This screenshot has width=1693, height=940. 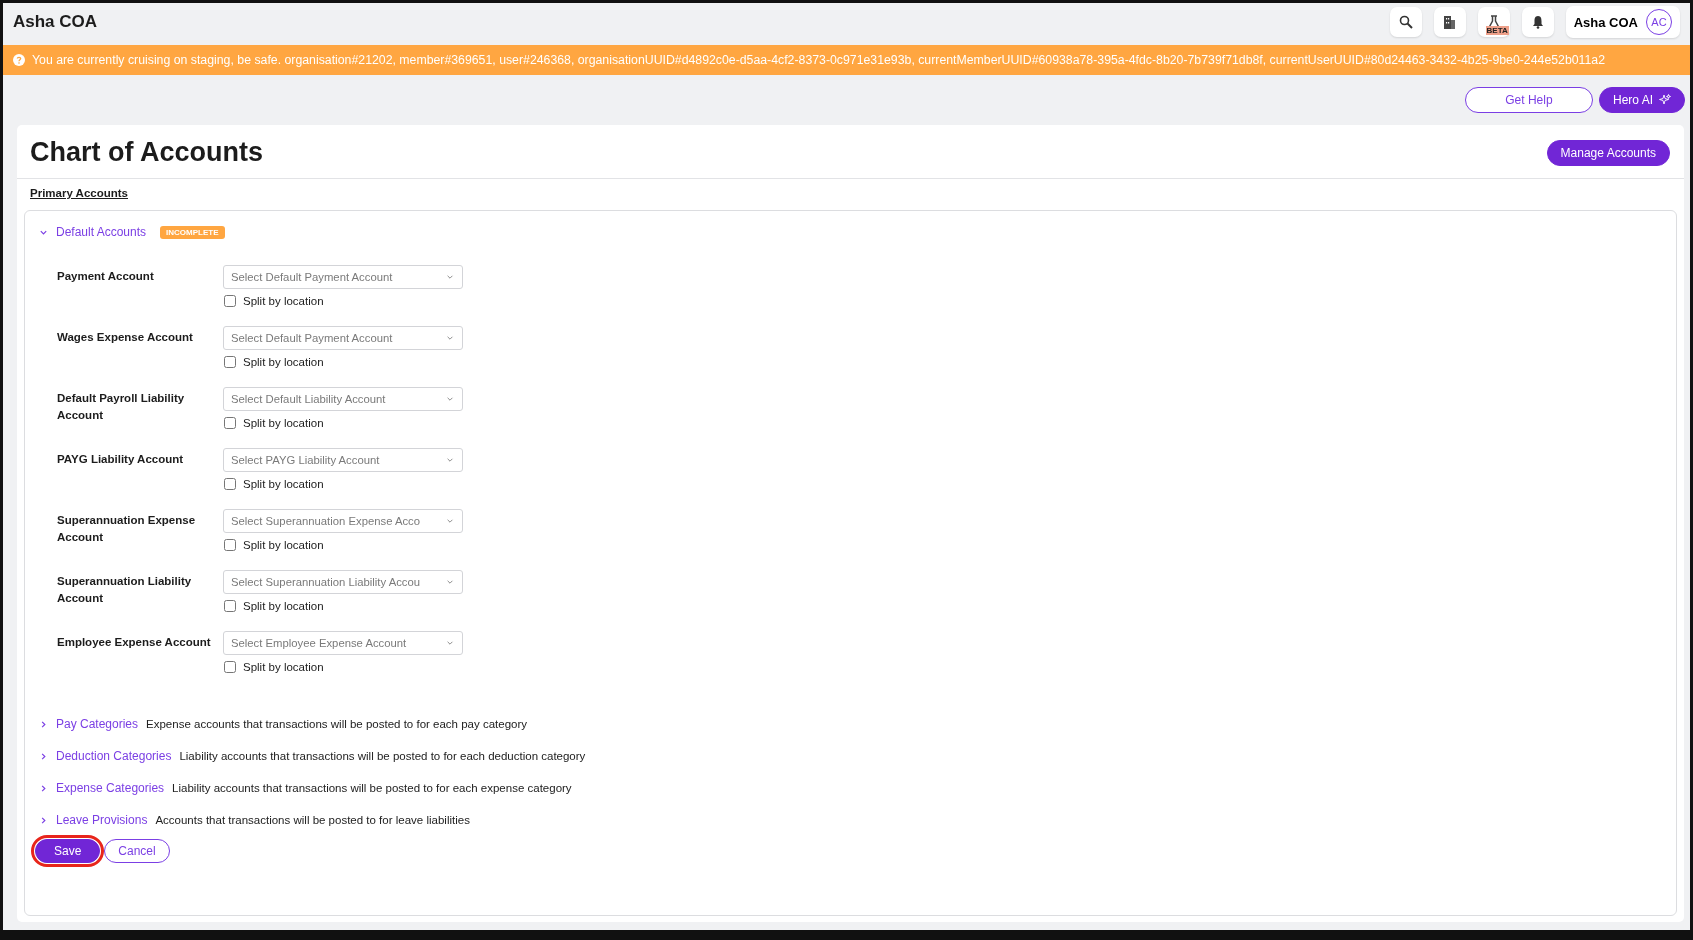 I want to click on dropdown-field: Select PAYG Liability Account, so click(x=343, y=460).